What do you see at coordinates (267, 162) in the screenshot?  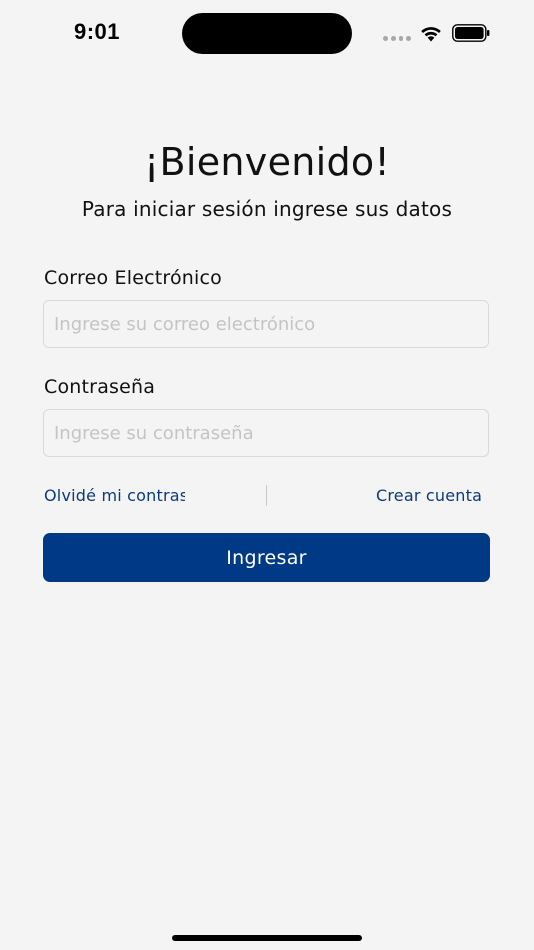 I see `welcome-title: ¡Bienvenido!` at bounding box center [267, 162].